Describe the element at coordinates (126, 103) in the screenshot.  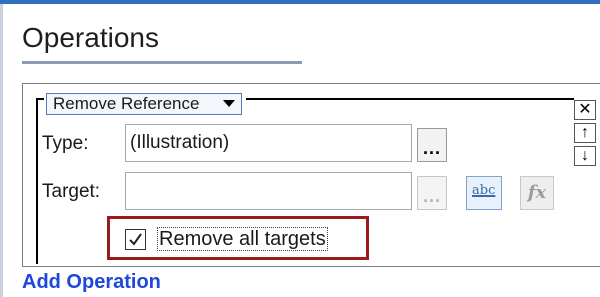
I see `operation-type-value: Remove Reference` at that location.